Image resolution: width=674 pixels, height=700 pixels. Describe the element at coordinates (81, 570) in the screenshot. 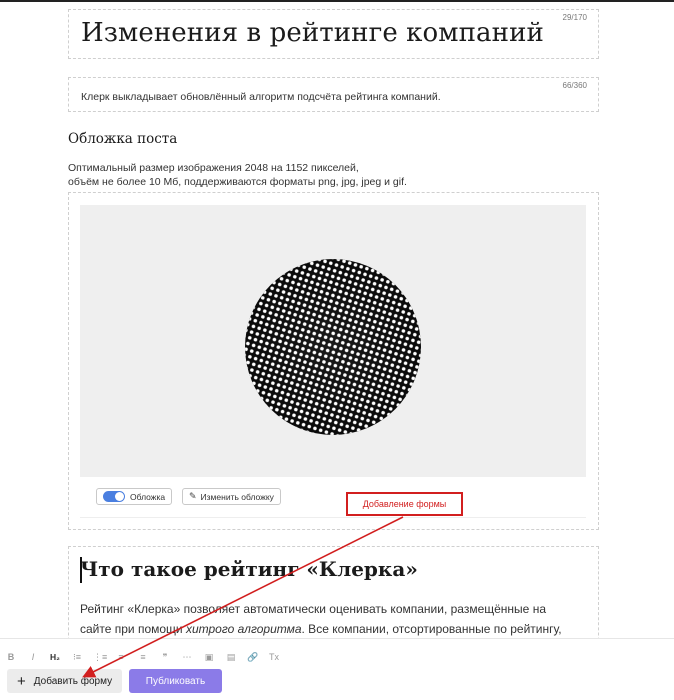

I see `text-cursor` at that location.